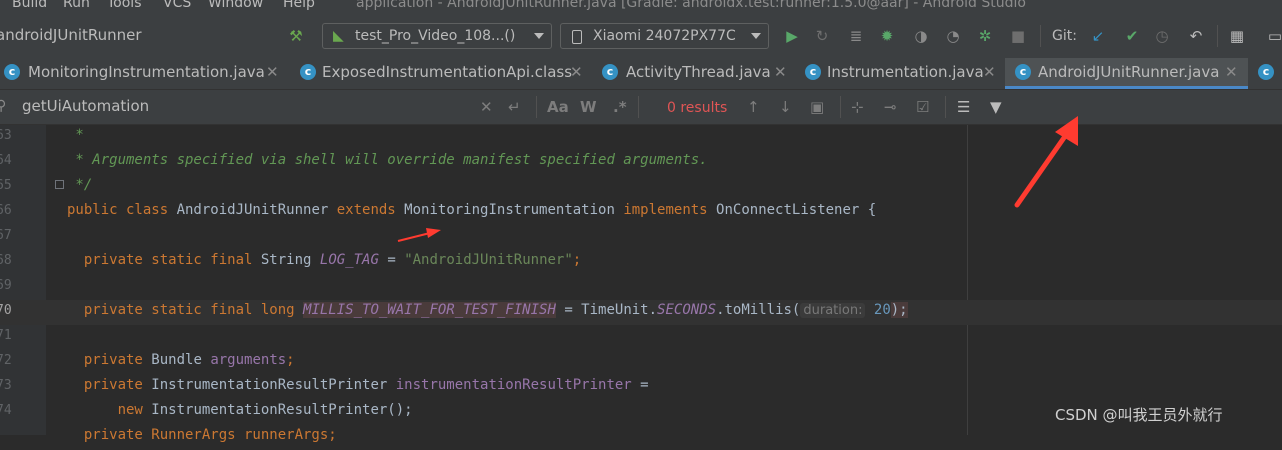 Image resolution: width=1282 pixels, height=450 pixels. What do you see at coordinates (1046, 162) in the screenshot?
I see `arrow-to-active-tab` at bounding box center [1046, 162].